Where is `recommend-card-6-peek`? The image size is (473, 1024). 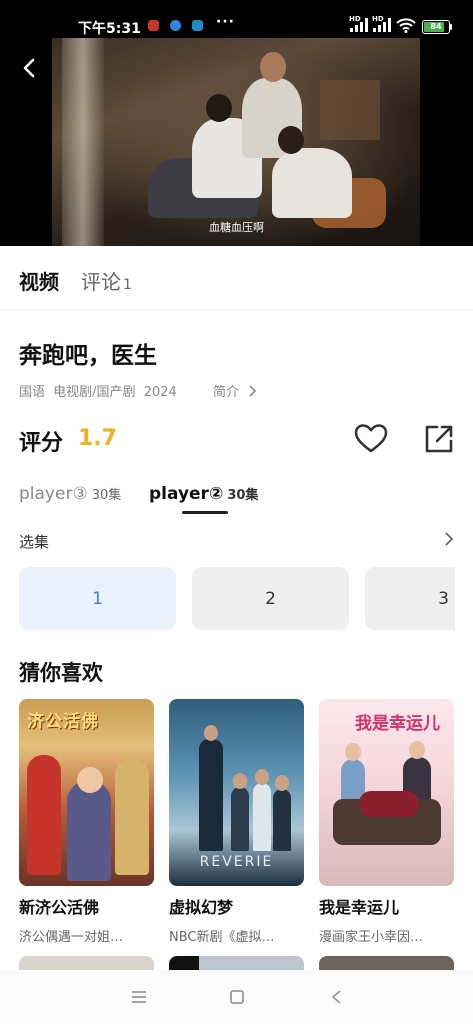
recommend-card-6-peek is located at coordinates (386, 963).